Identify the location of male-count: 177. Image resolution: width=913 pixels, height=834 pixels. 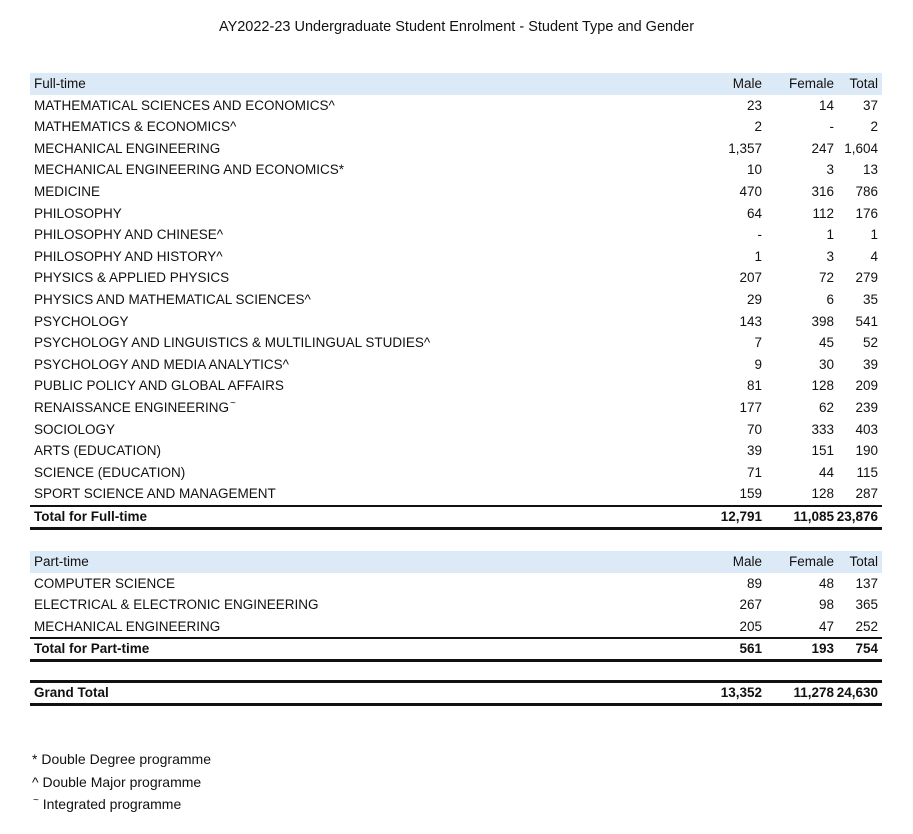
(750, 407).